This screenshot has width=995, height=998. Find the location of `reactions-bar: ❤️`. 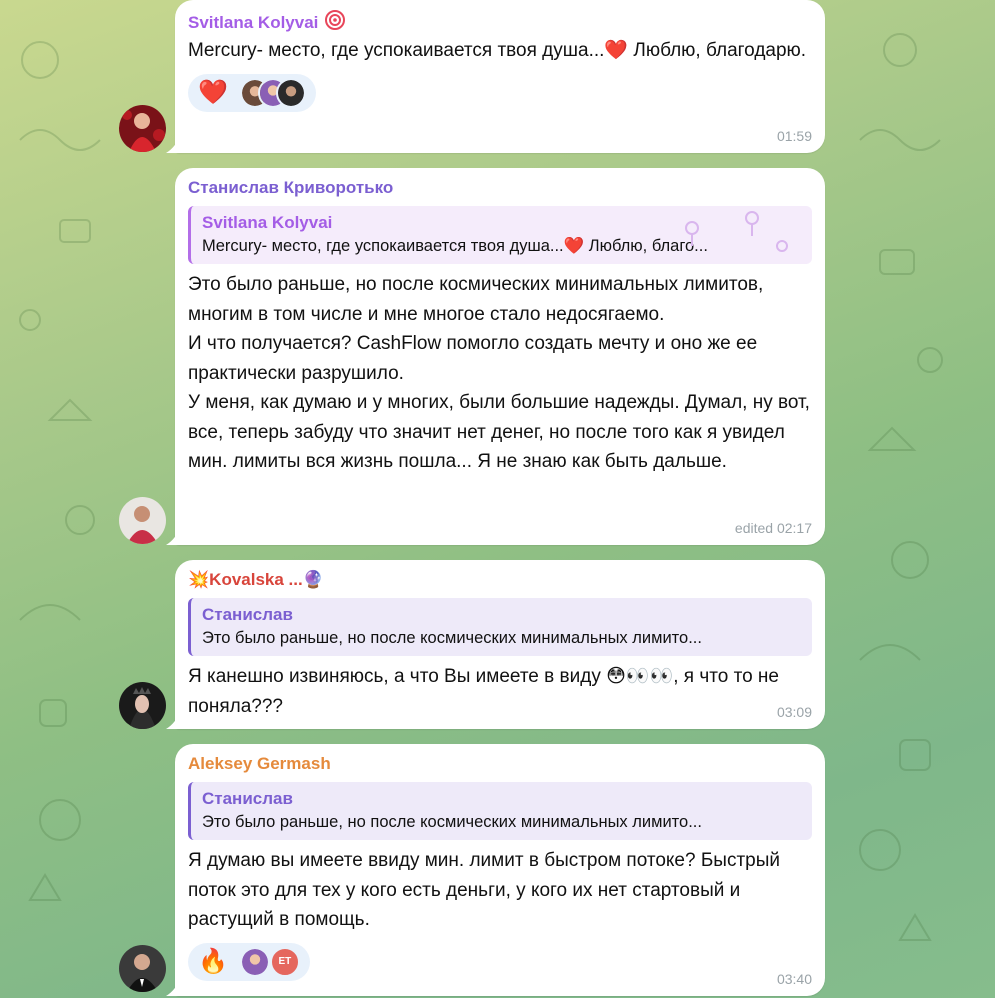

reactions-bar: ❤️ is located at coordinates (252, 92).